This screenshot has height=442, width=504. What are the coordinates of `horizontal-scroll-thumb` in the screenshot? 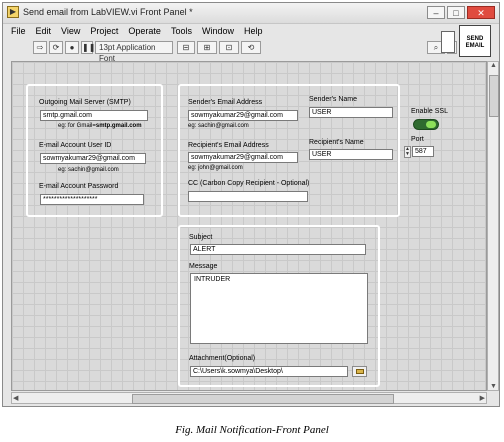 It's located at (263, 399).